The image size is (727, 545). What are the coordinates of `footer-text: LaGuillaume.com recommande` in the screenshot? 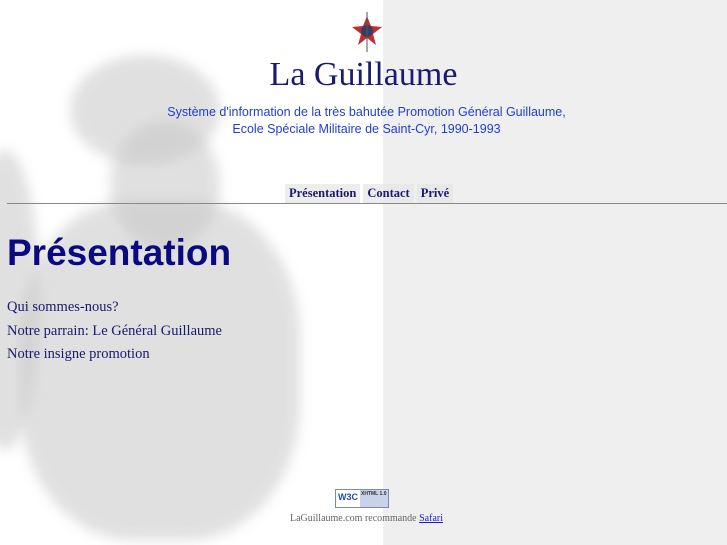 It's located at (353, 518).